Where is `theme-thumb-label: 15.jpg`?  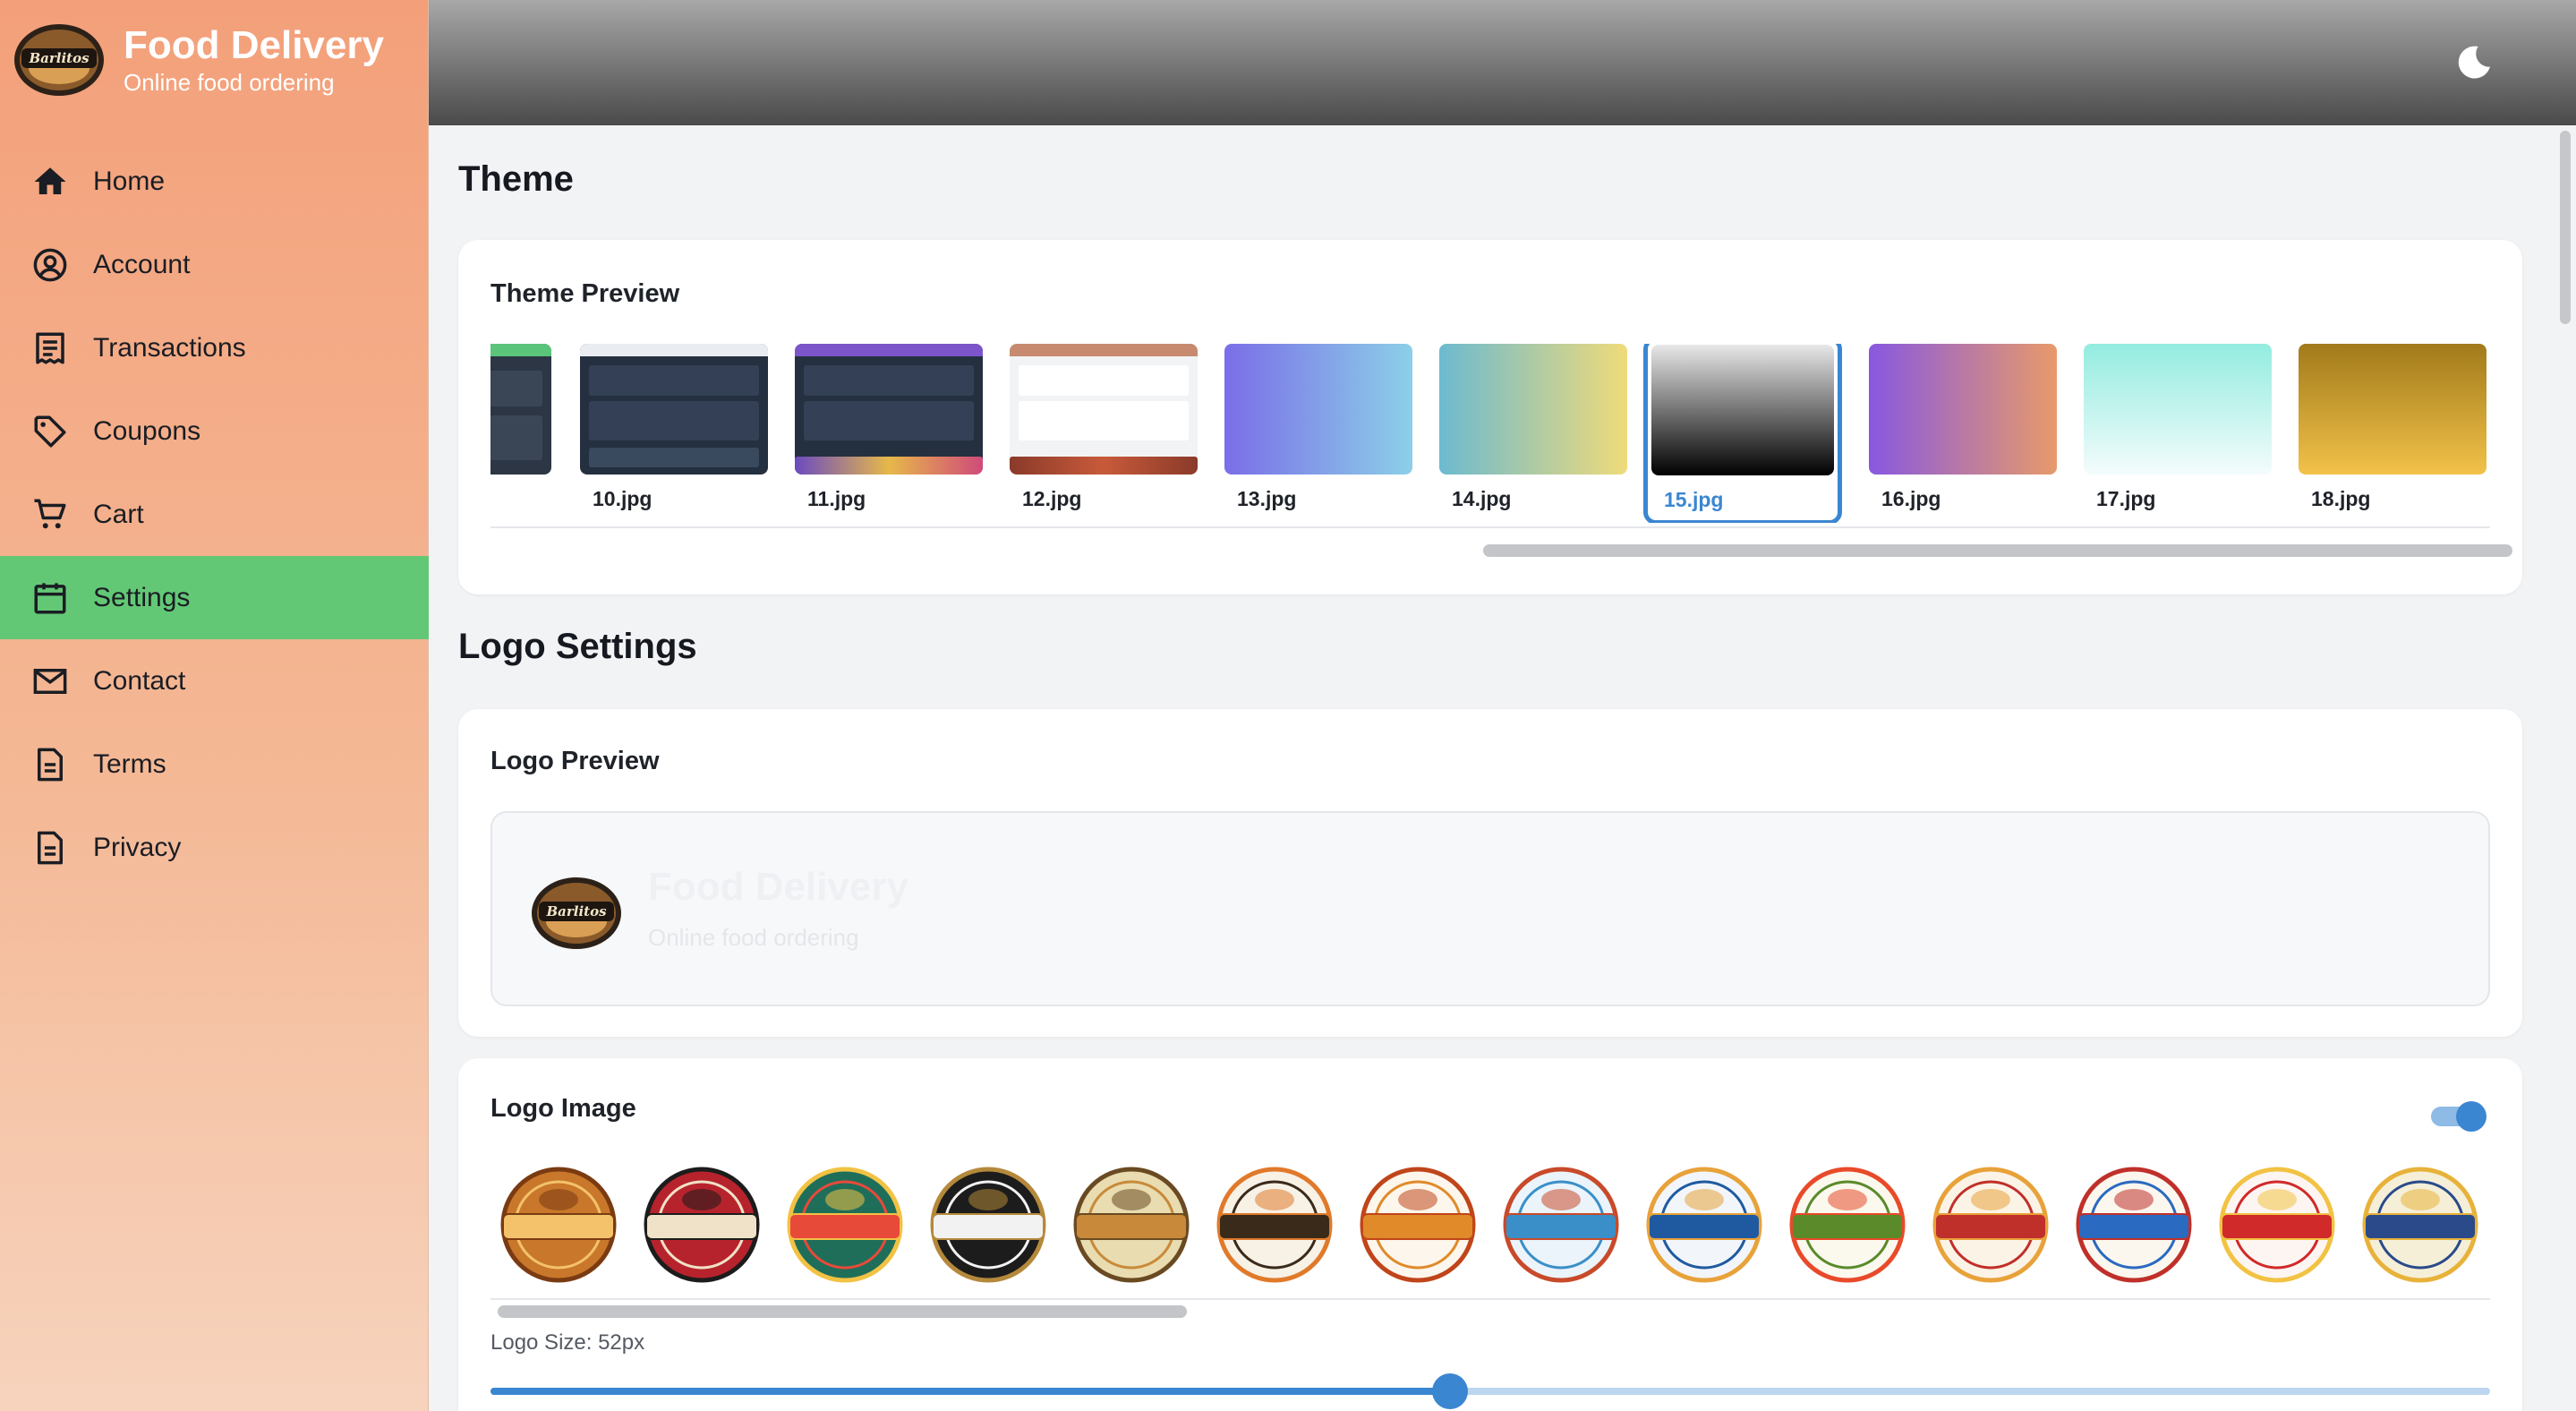
theme-thumb-label: 15.jpg is located at coordinates (1694, 499).